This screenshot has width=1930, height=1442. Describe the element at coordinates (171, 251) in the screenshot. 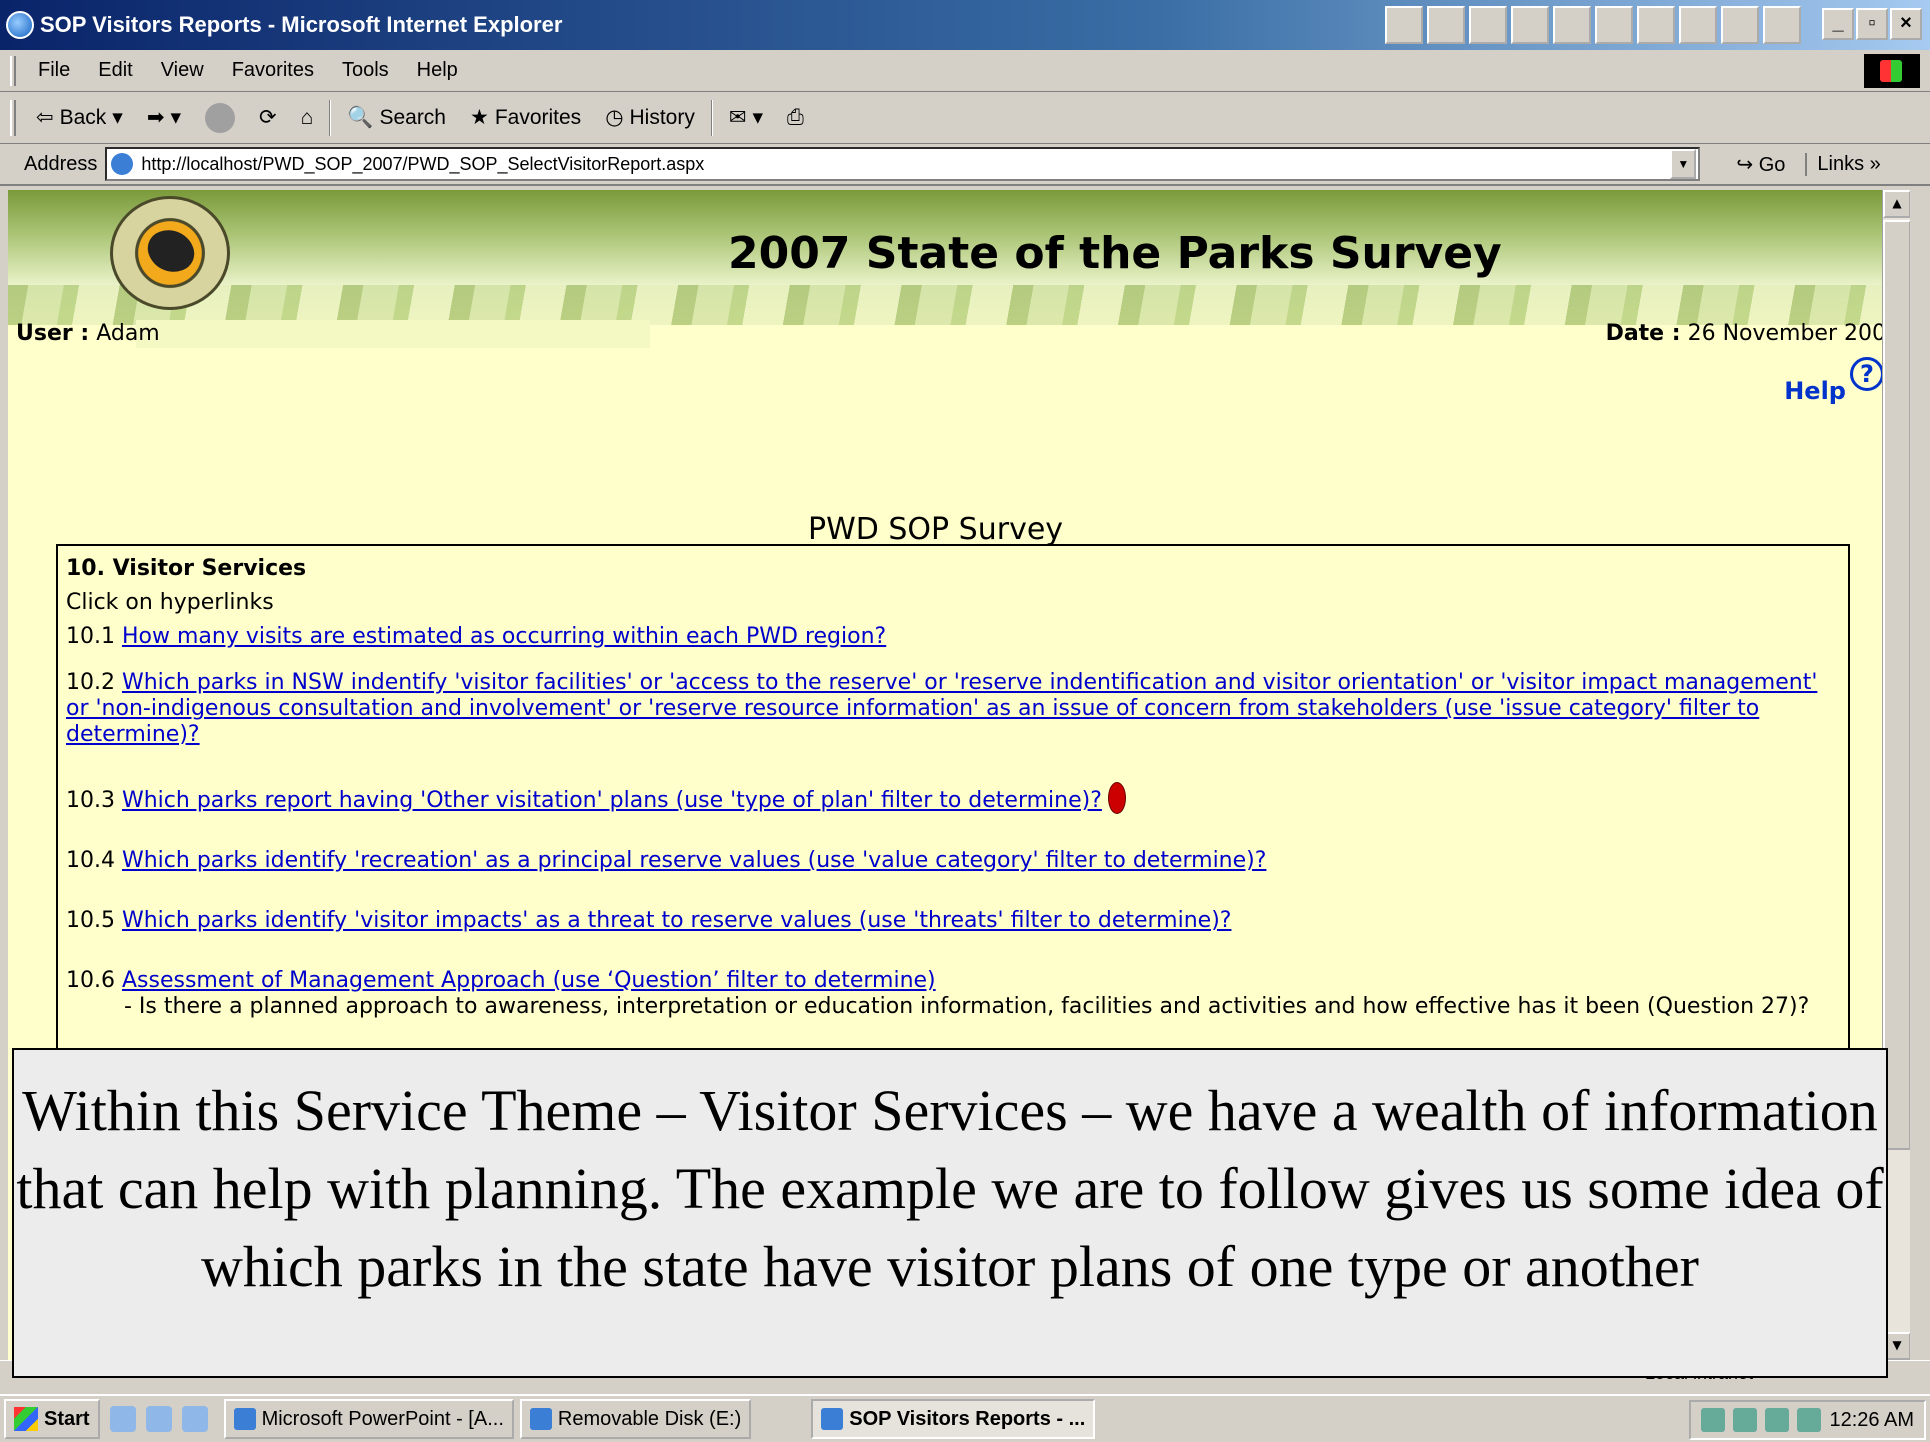

I see `lyrebird-icon` at that location.